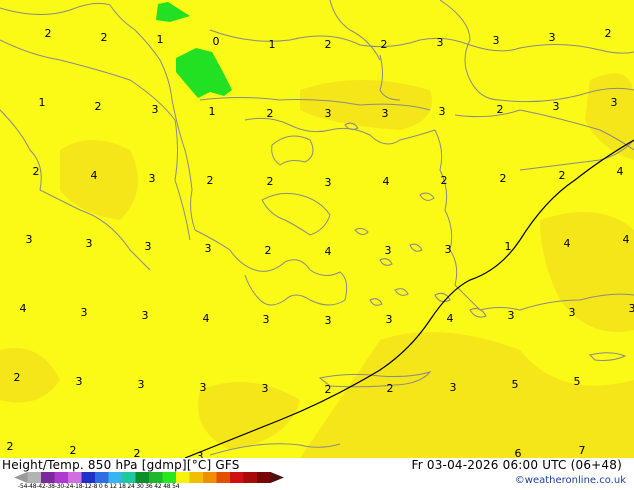 The width and height of the screenshot is (634, 490). What do you see at coordinates (516, 465) in the screenshot?
I see `valid-time: Fr 03-04-2026 06:00 UTC (06+48)` at bounding box center [516, 465].